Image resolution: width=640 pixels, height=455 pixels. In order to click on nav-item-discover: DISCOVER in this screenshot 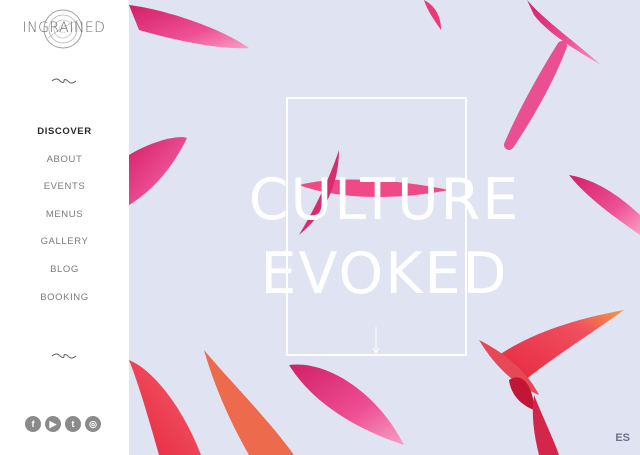, I will do `click(64, 138)`.